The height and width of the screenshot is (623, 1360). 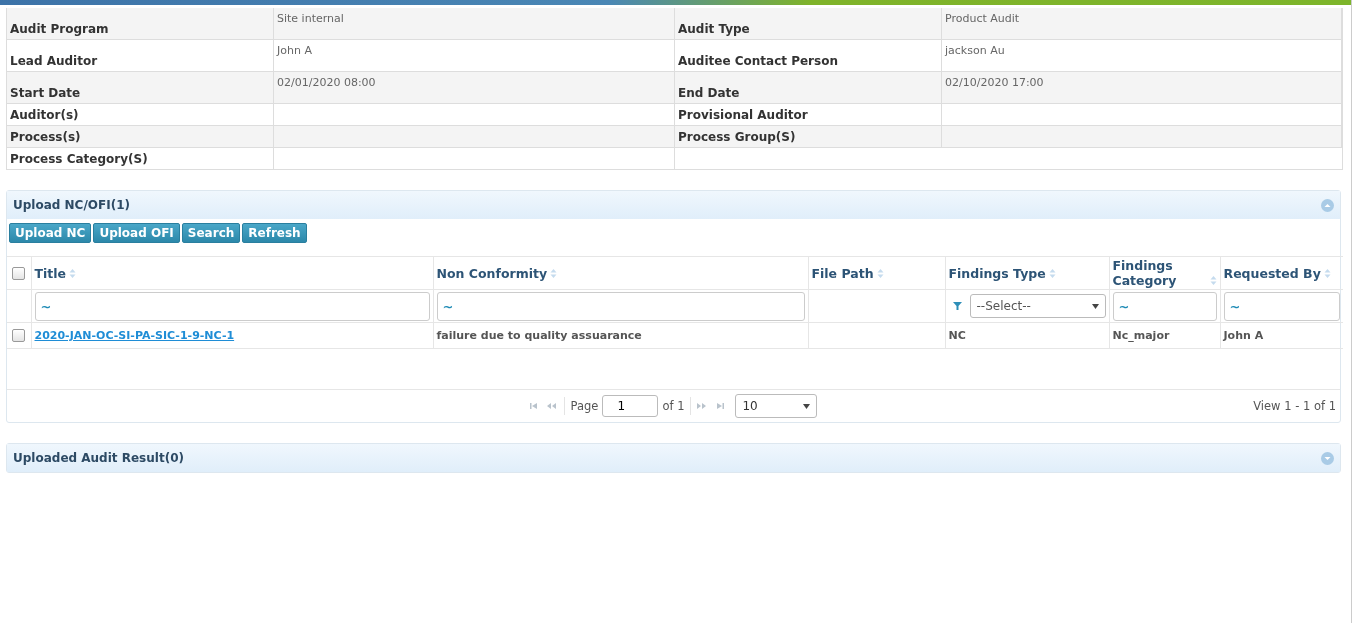 I want to click on field-value: Site internal, so click(x=474, y=23).